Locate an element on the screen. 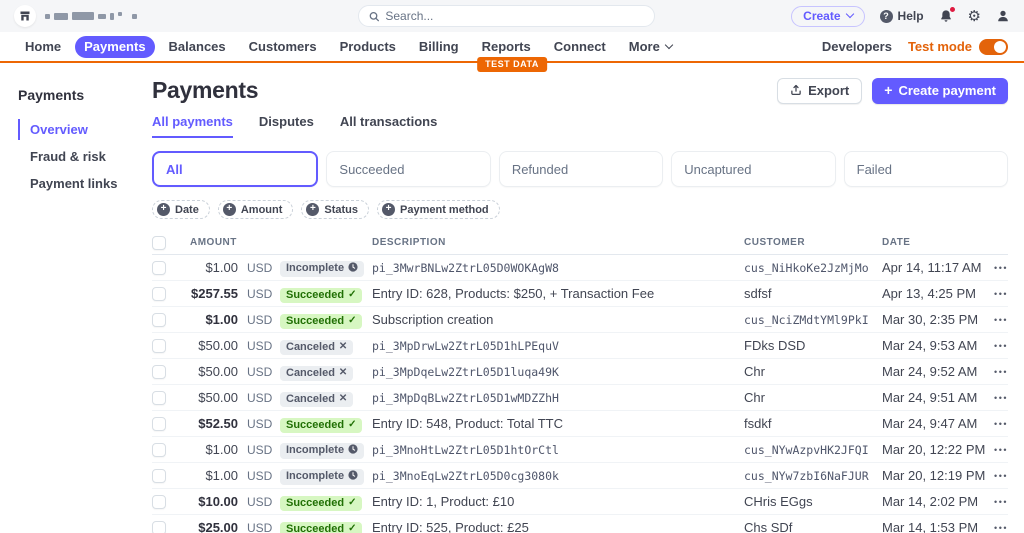  tab-all-transactions: All transactions is located at coordinates (389, 126).